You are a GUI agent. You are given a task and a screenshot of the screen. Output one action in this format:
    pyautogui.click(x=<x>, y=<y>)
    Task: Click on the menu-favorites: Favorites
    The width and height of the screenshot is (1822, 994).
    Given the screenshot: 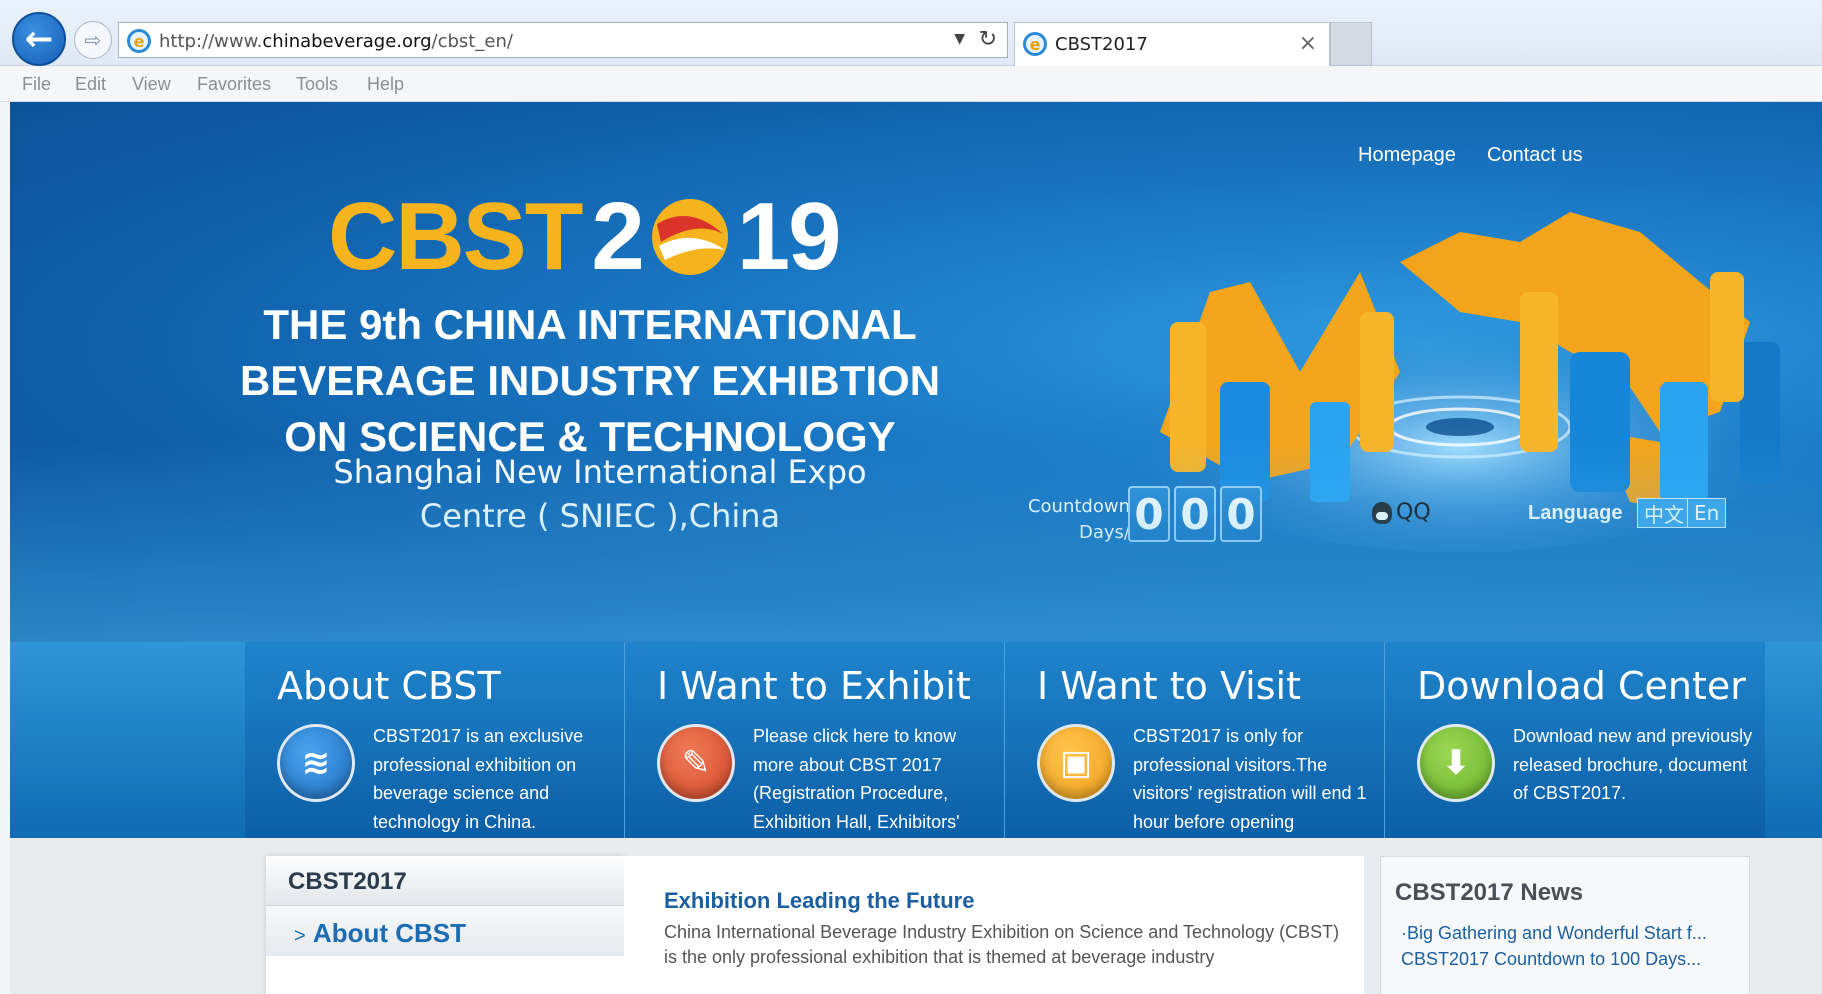 What is the action you would take?
    pyautogui.click(x=234, y=84)
    